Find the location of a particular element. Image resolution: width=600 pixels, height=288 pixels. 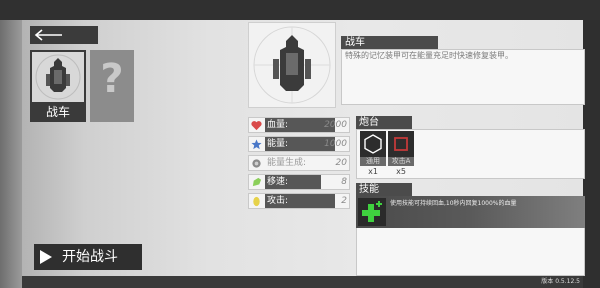

stat-energy: 能量: 1000 is located at coordinates (299, 144).